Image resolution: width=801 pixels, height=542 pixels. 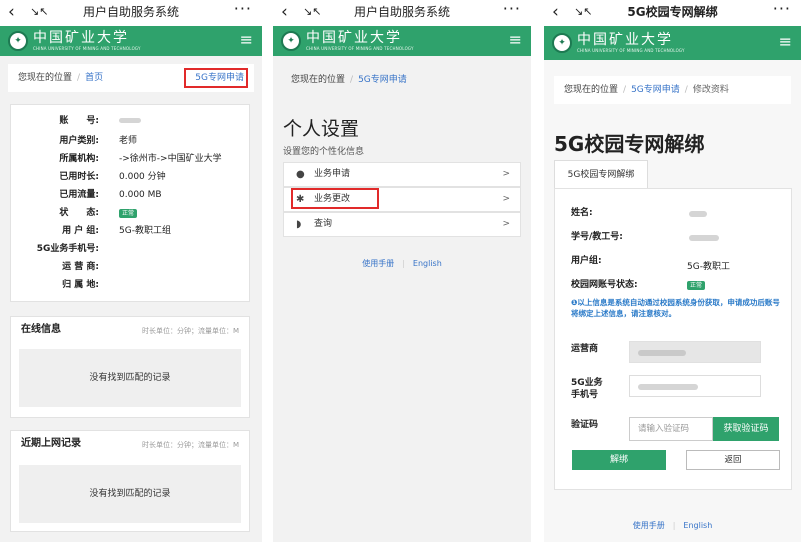 What do you see at coordinates (321, 129) in the screenshot?
I see `settings-title: 个人设置` at bounding box center [321, 129].